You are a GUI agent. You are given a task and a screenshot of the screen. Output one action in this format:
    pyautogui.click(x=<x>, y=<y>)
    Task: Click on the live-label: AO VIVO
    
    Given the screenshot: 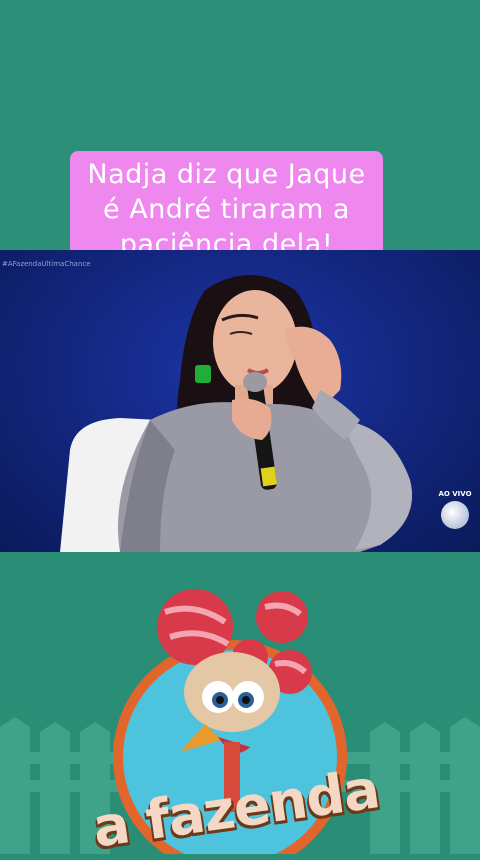 What is the action you would take?
    pyautogui.click(x=455, y=494)
    